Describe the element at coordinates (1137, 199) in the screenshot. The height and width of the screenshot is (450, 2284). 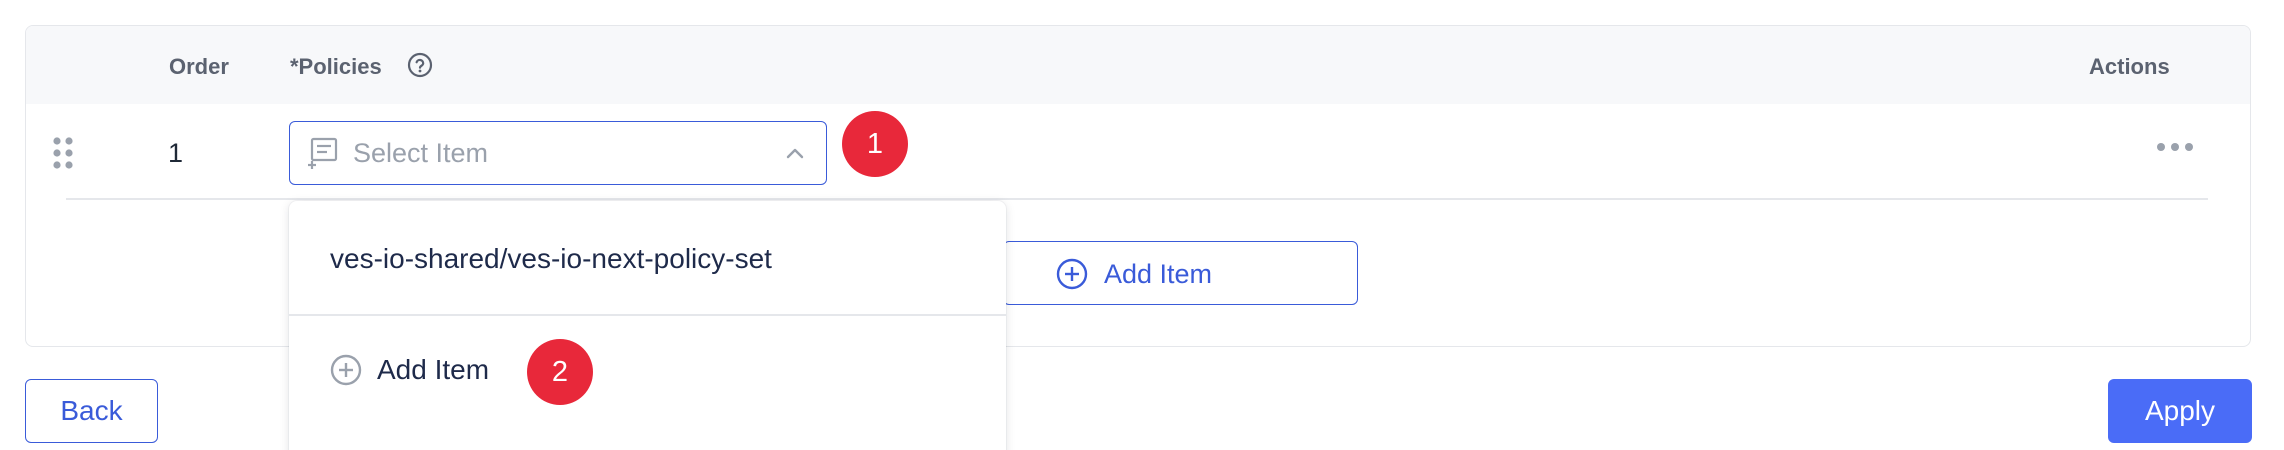
I see `row-divider` at that location.